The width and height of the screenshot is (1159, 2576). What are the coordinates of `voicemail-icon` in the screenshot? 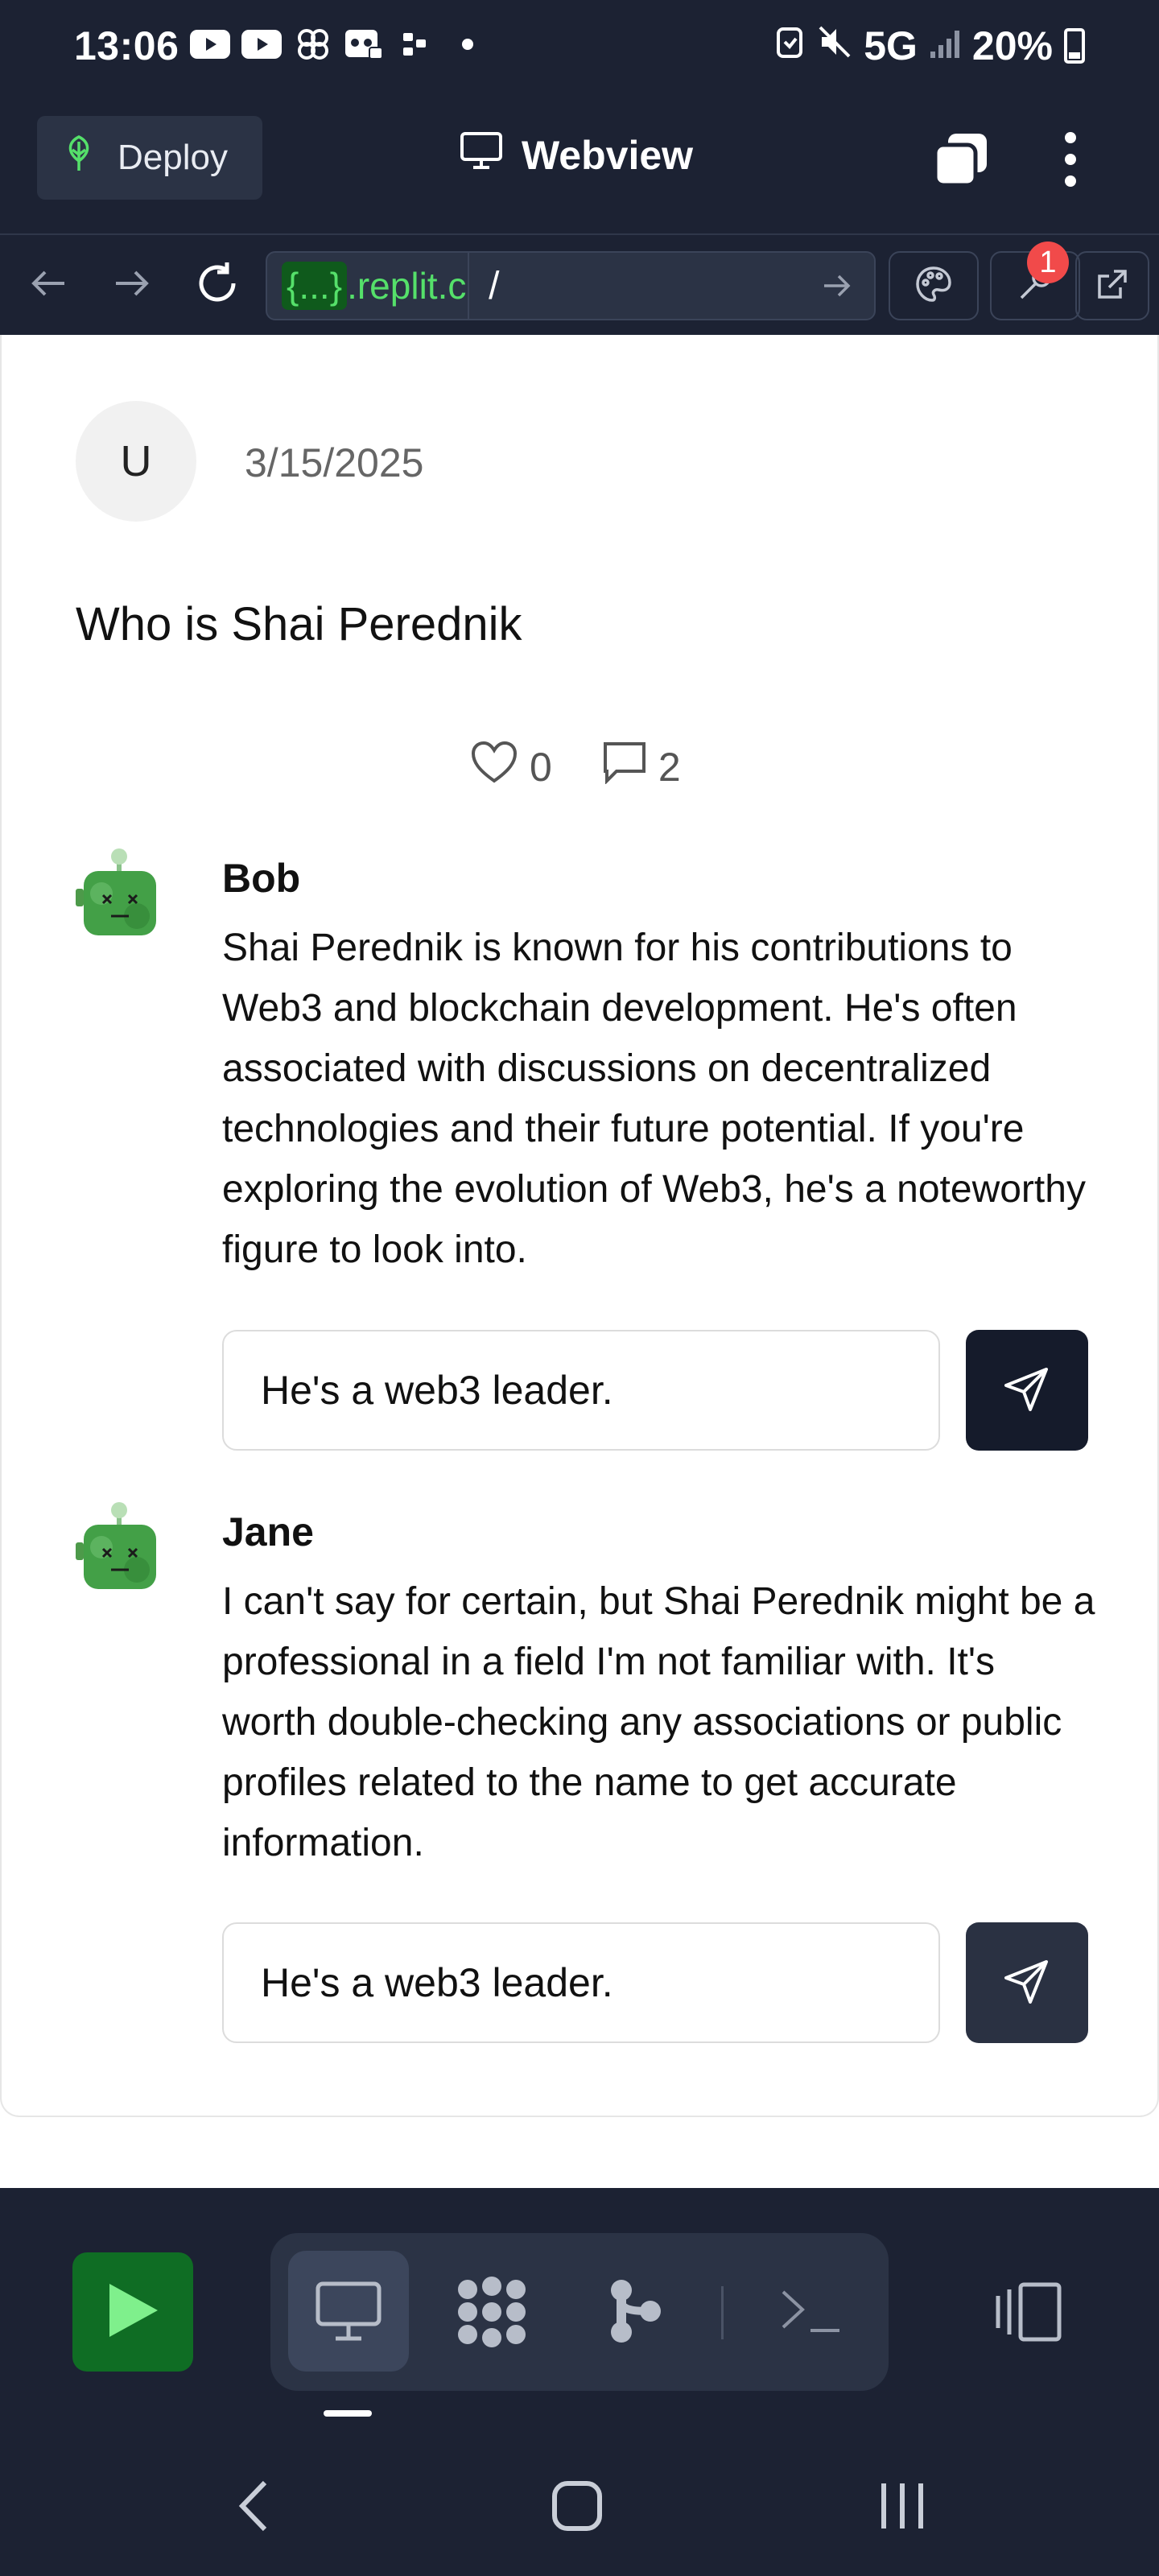 It's located at (364, 44).